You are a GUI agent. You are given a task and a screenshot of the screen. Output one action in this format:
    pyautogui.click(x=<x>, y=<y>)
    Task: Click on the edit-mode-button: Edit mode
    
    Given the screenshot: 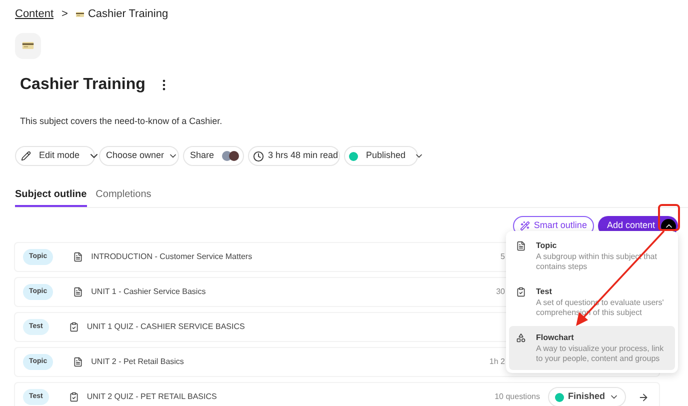 What is the action you would take?
    pyautogui.click(x=55, y=156)
    